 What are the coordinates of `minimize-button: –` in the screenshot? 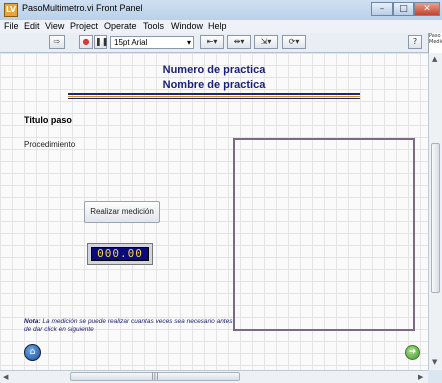 It's located at (382, 9).